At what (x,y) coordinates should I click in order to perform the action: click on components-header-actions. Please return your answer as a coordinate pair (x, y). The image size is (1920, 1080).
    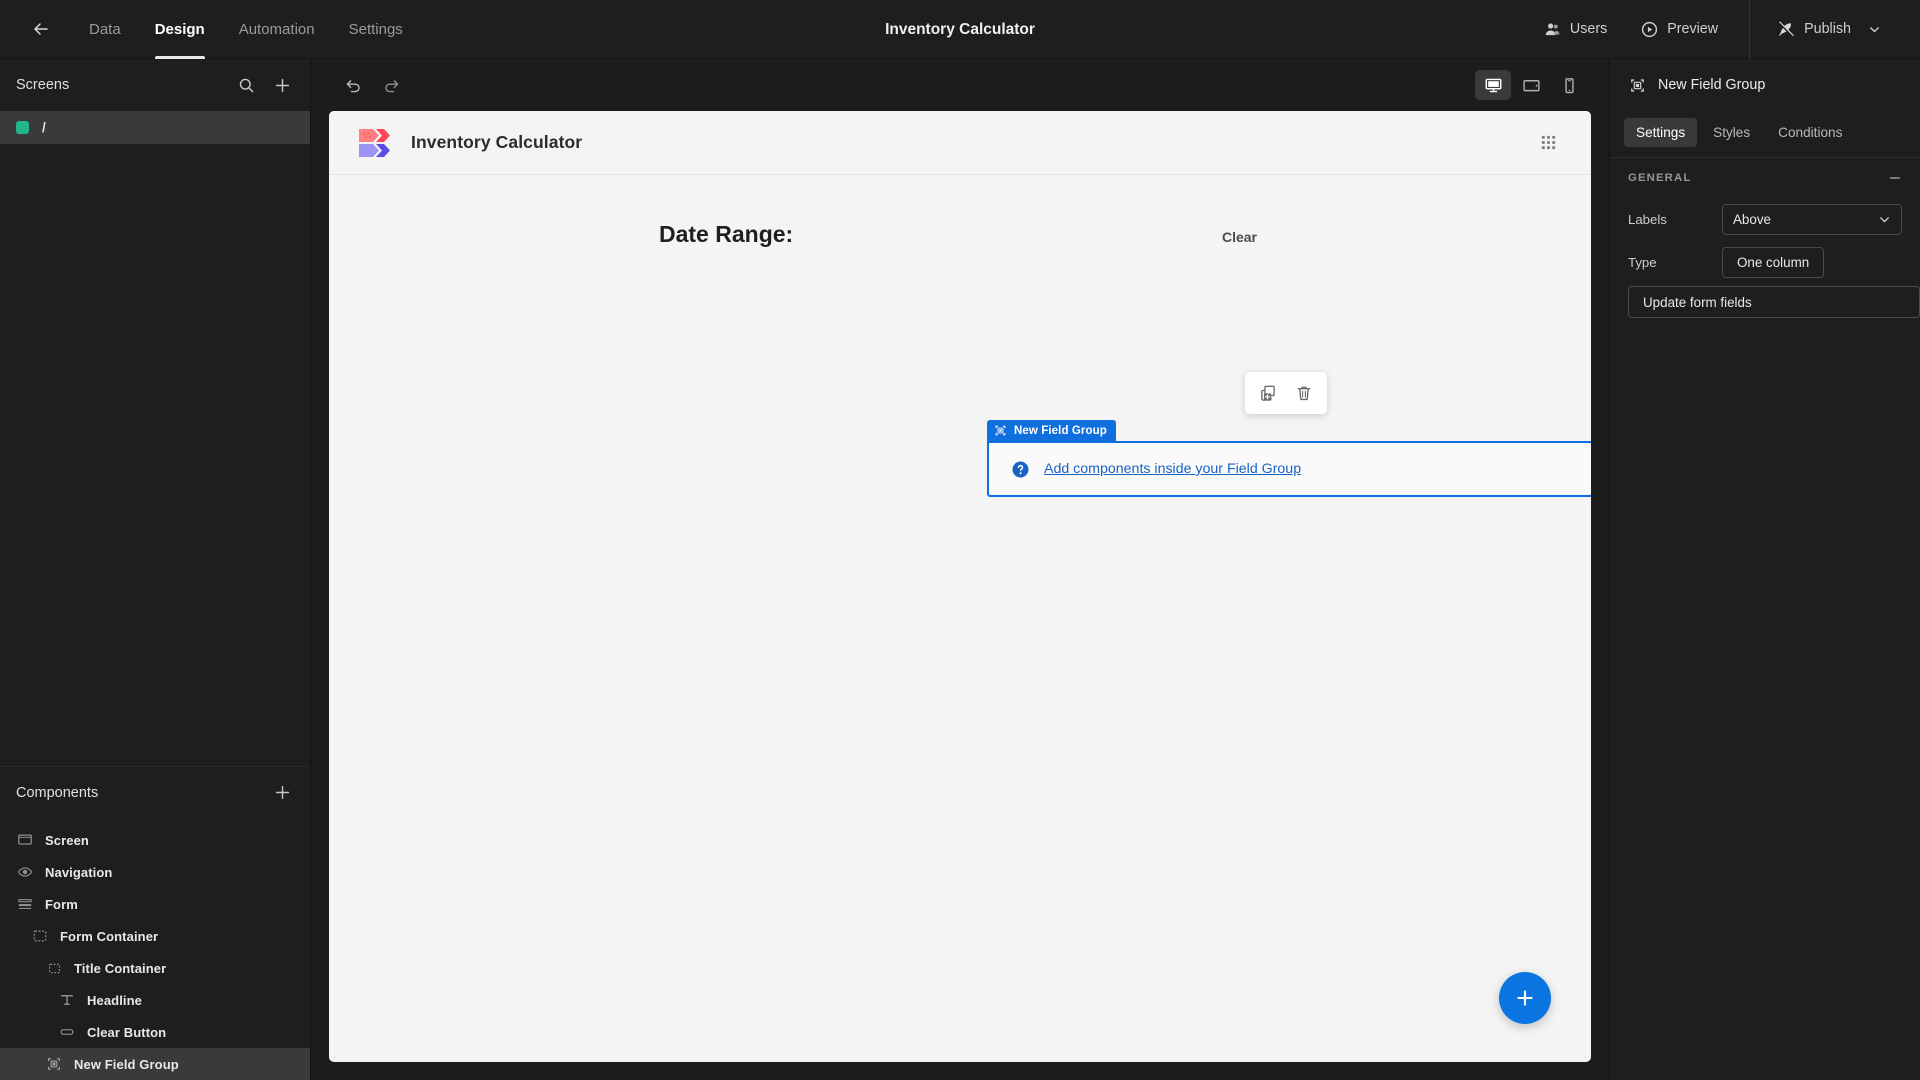
    Looking at the image, I should click on (282, 793).